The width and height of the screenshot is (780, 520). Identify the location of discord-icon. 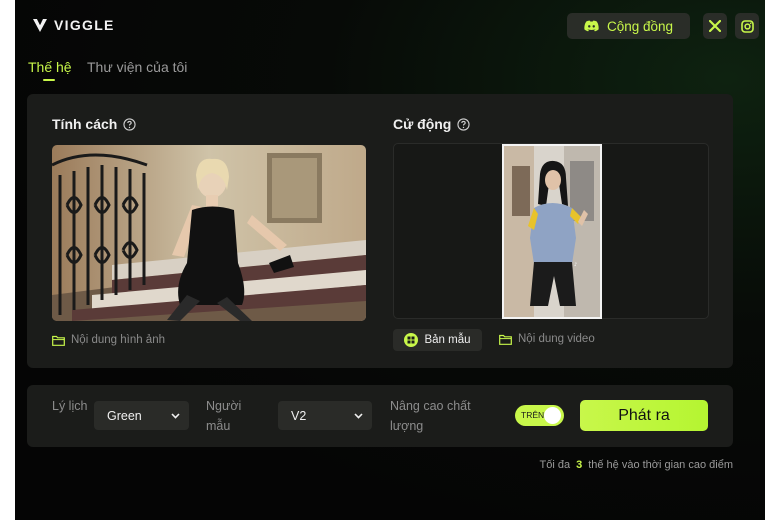
(591, 26).